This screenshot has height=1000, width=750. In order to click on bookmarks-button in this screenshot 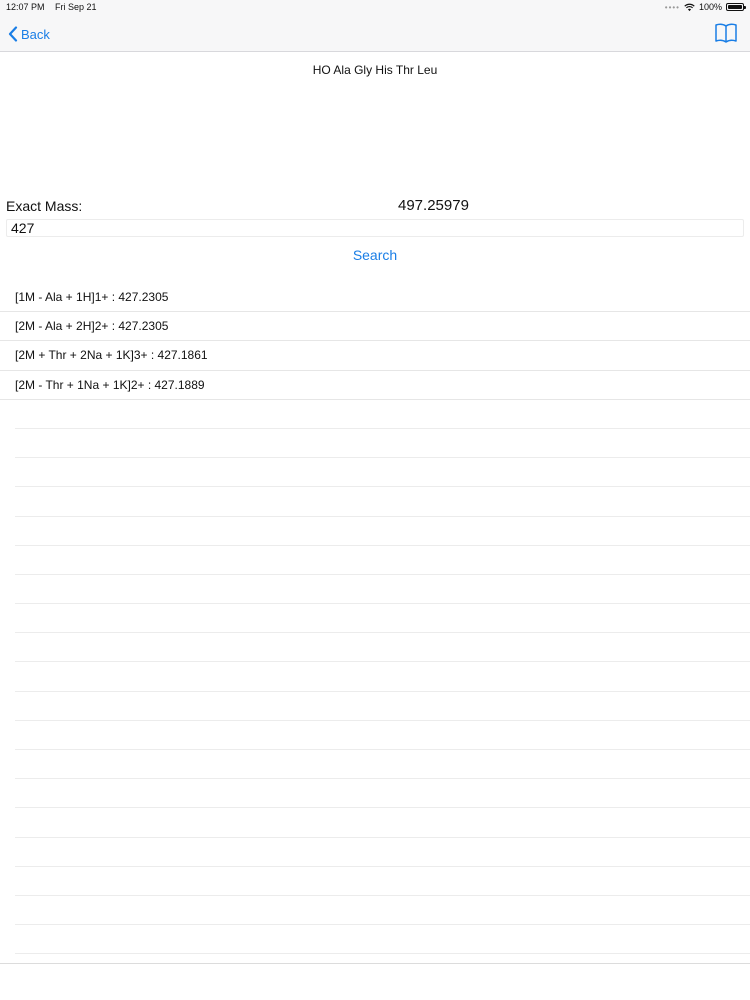, I will do `click(726, 33)`.